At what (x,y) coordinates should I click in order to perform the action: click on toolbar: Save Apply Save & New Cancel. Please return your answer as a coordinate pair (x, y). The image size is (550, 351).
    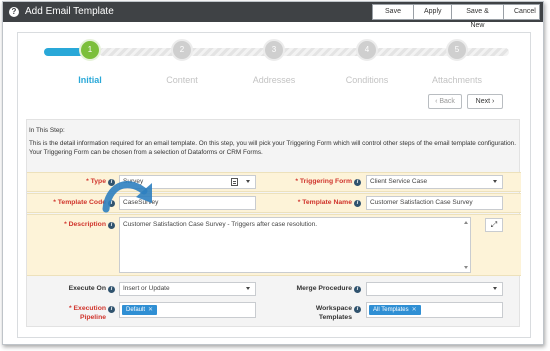
    Looking at the image, I should click on (456, 16).